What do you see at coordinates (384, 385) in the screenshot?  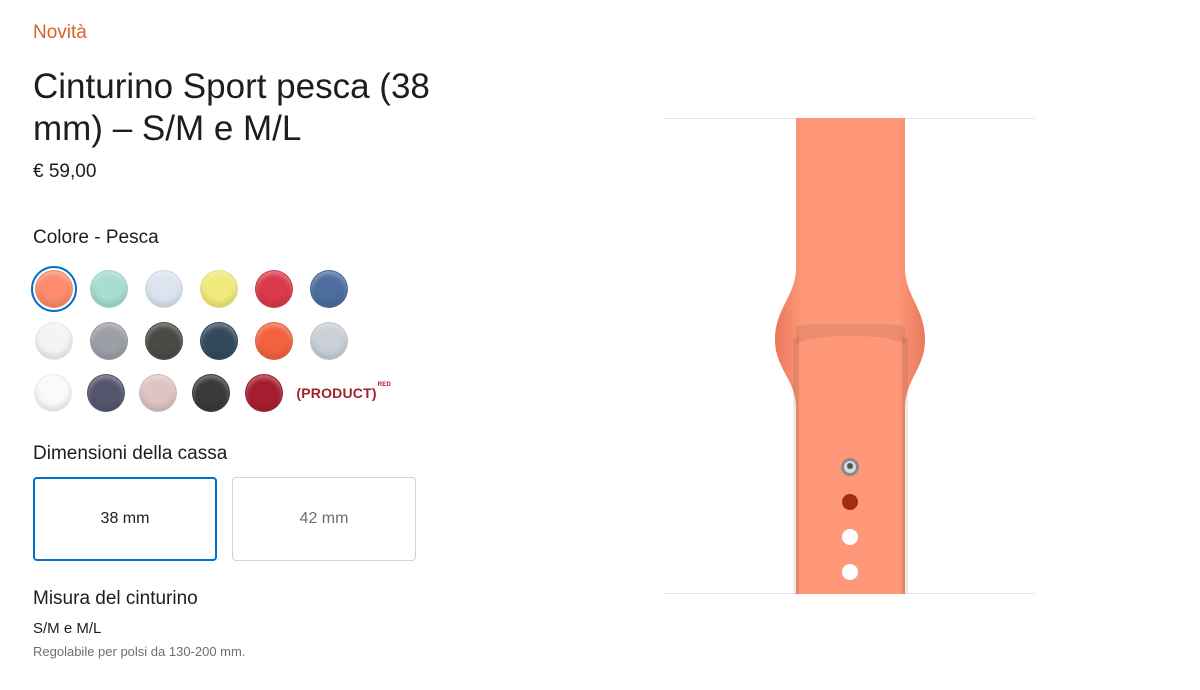 I see `product-red-superscript: RED` at bounding box center [384, 385].